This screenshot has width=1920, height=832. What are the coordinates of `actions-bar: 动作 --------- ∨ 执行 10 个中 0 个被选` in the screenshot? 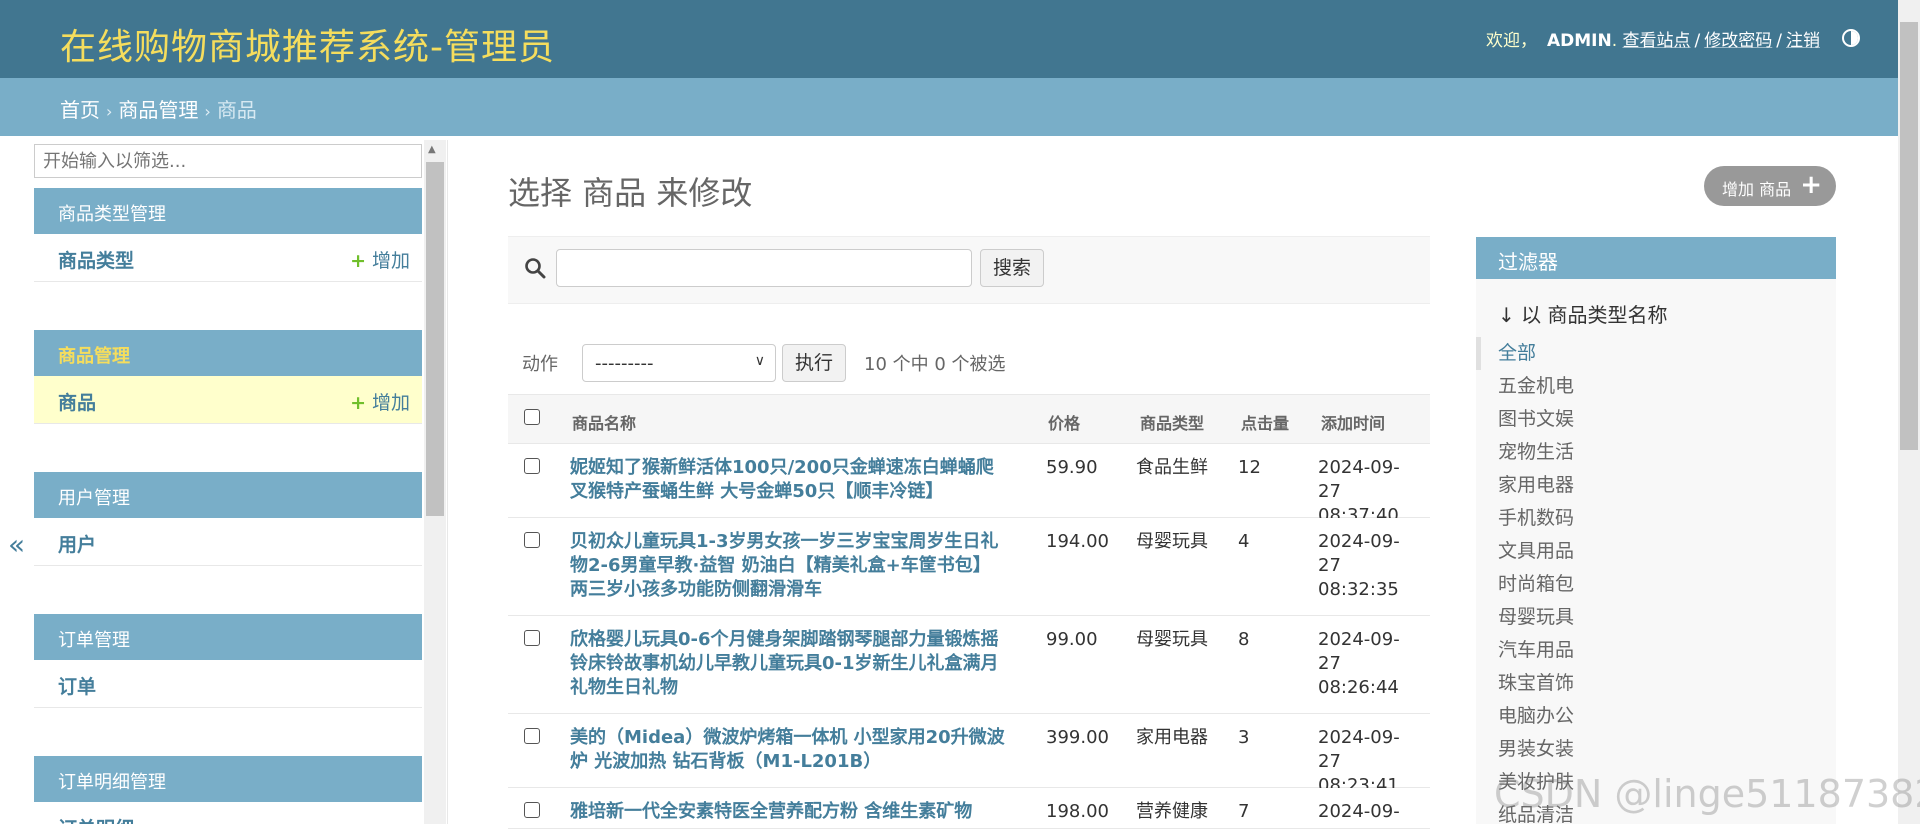 It's located at (969, 362).